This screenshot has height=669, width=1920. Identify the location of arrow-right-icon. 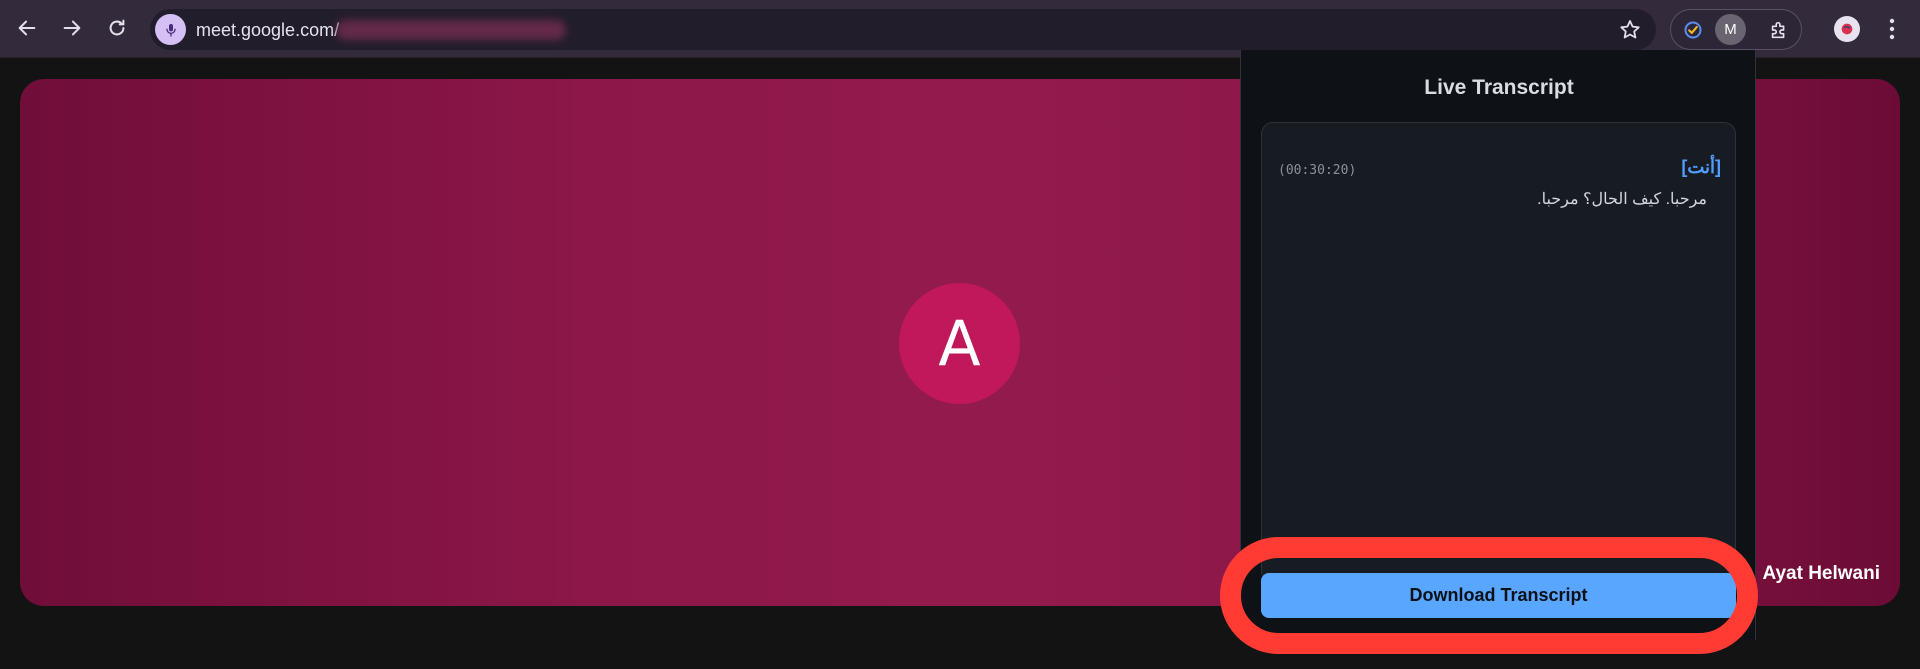
(72, 28).